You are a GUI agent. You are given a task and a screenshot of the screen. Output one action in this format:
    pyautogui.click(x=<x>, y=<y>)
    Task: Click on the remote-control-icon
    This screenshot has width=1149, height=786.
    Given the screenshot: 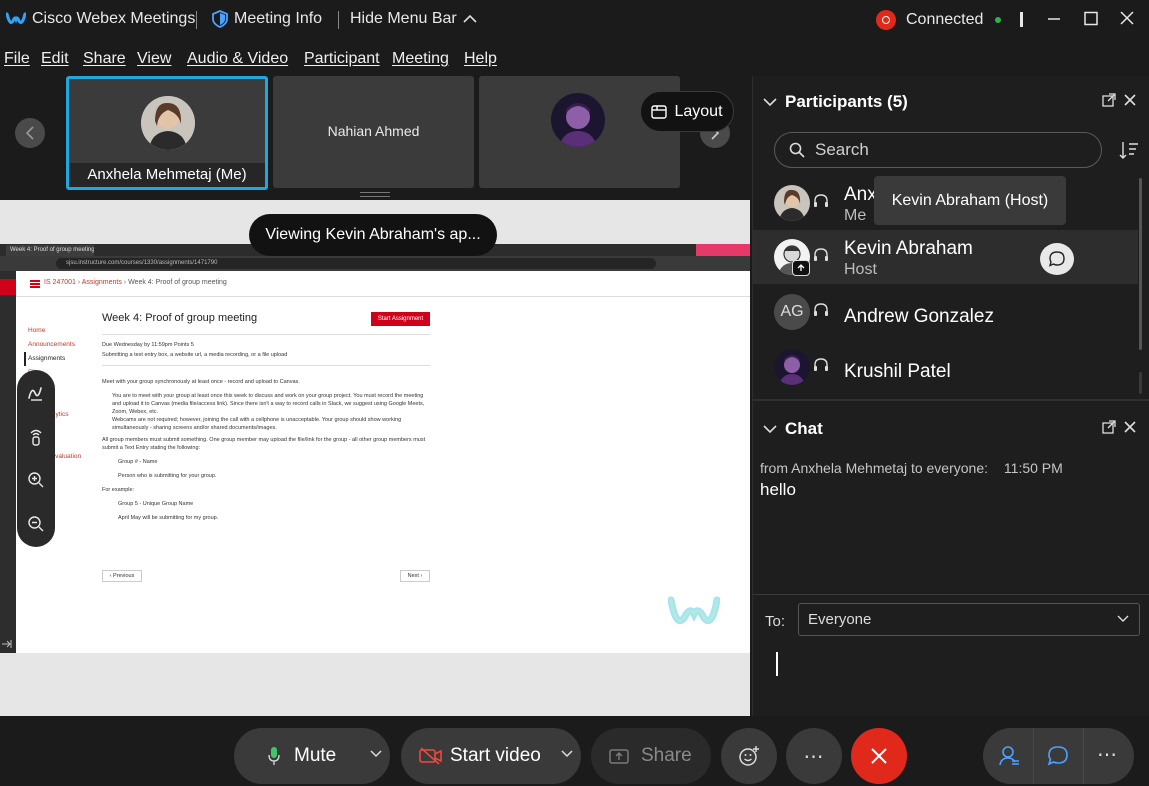 What is the action you would take?
    pyautogui.click(x=36, y=437)
    